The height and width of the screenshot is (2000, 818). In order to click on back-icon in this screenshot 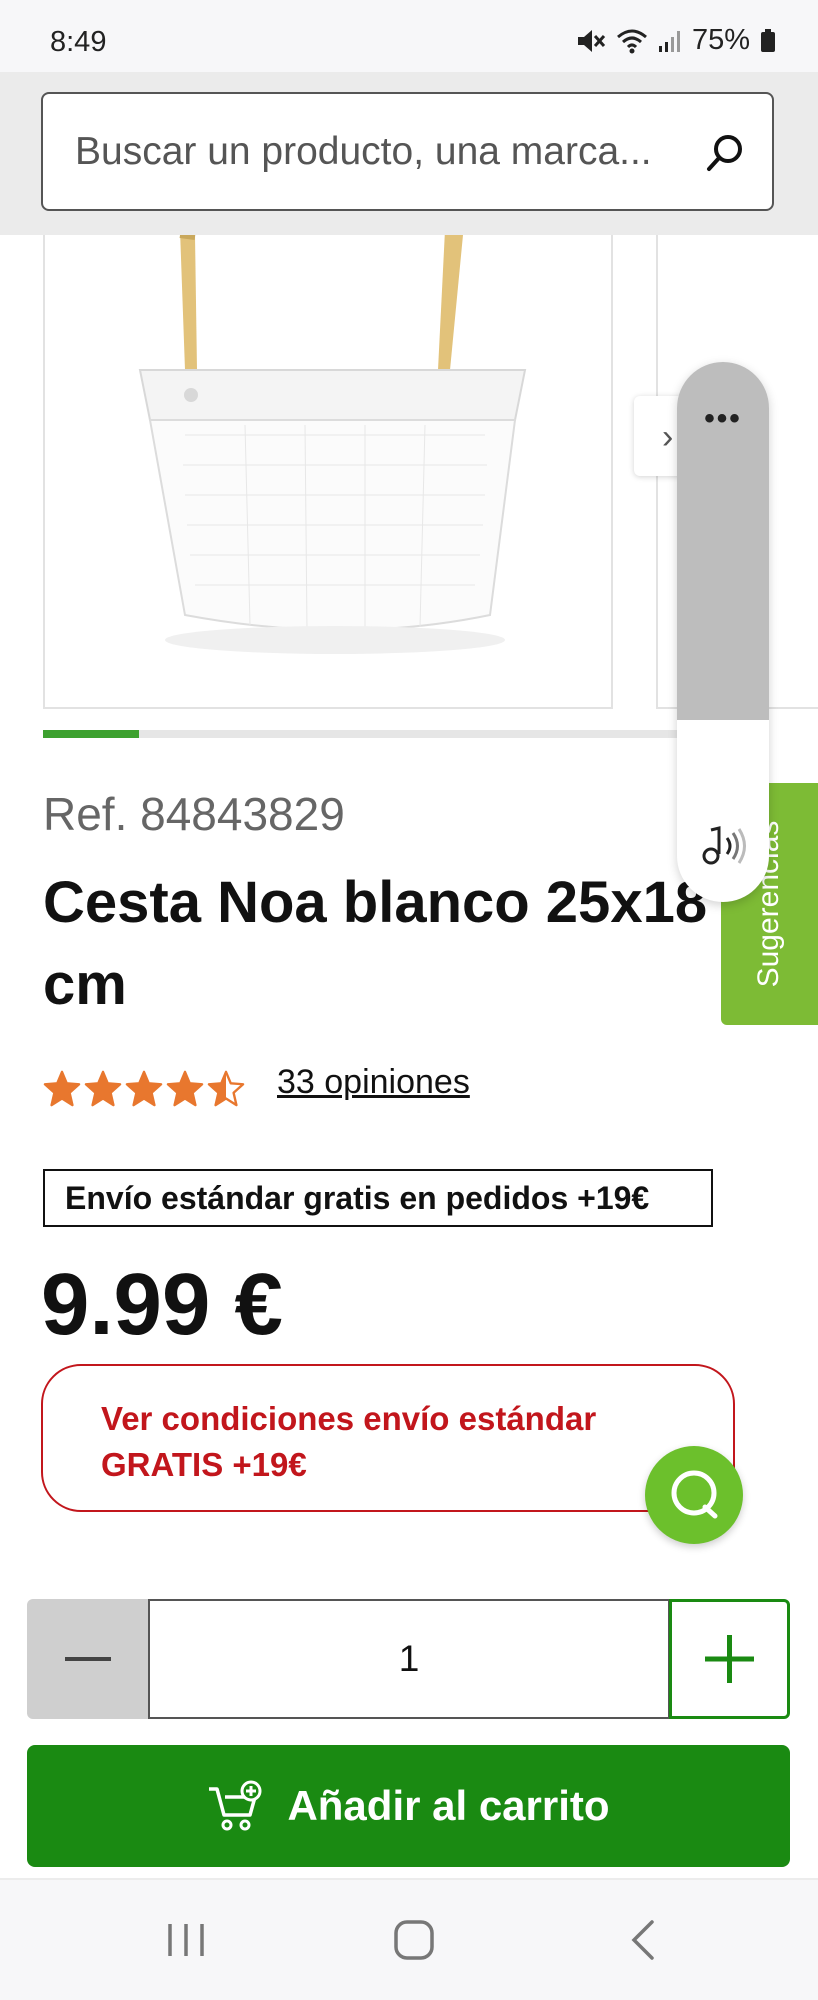, I will do `click(643, 1940)`.